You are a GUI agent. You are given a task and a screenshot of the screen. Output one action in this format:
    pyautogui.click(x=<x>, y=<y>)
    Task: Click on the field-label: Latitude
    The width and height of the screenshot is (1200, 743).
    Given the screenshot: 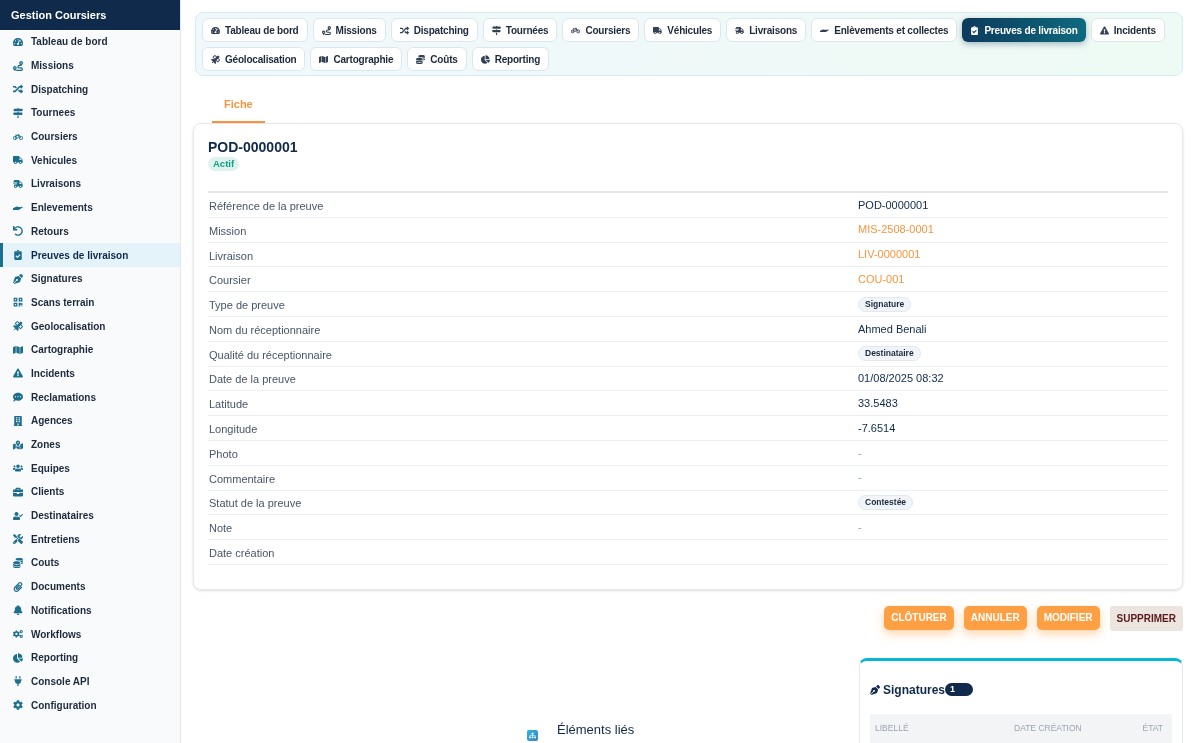 What is the action you would take?
    pyautogui.click(x=229, y=404)
    